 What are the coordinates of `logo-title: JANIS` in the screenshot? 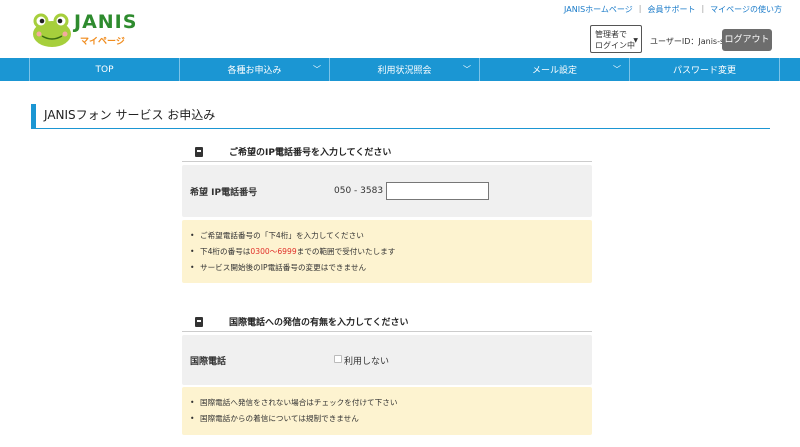 It's located at (106, 22).